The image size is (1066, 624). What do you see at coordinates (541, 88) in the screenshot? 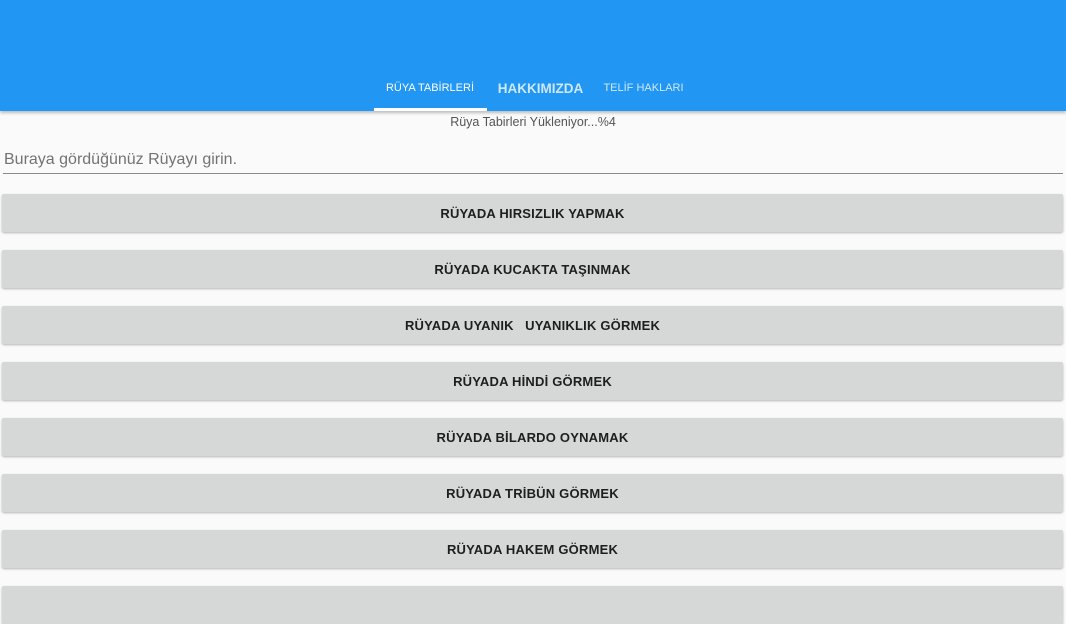
I see `tab-hakkimizda: HAKKIMIZDA` at bounding box center [541, 88].